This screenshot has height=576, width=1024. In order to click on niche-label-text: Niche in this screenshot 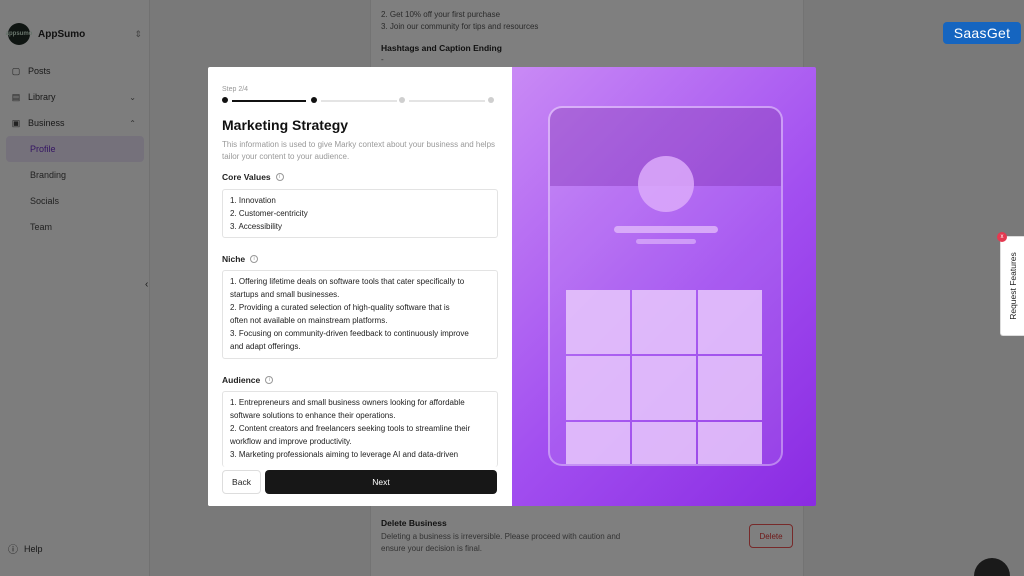, I will do `click(234, 259)`.